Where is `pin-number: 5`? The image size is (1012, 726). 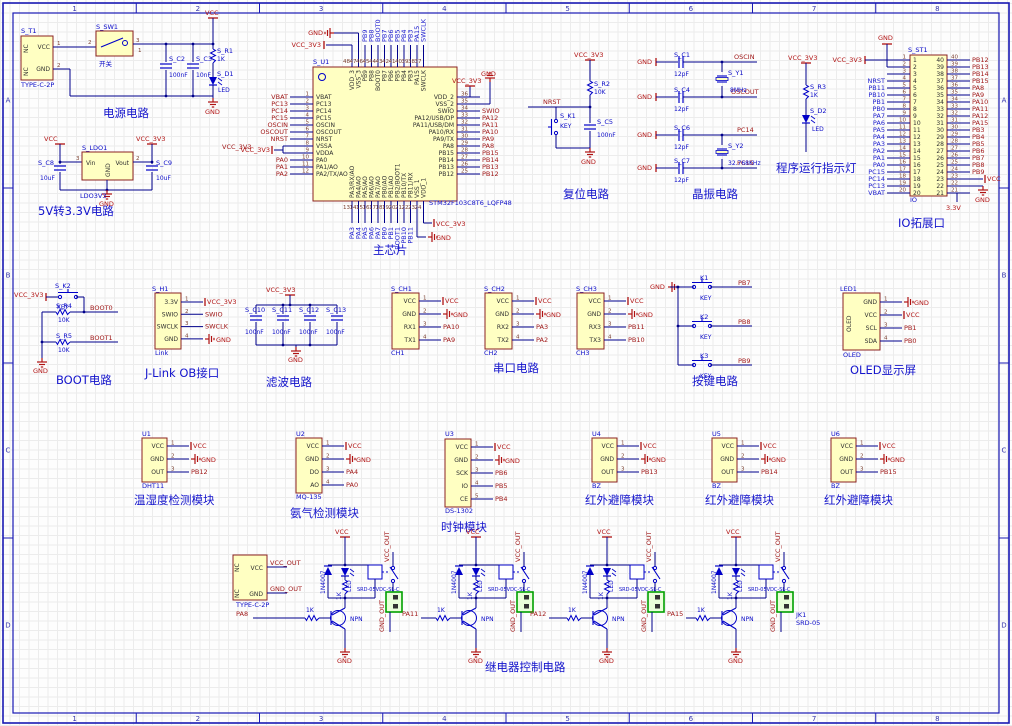 pin-number: 5 is located at coordinates (905, 86).